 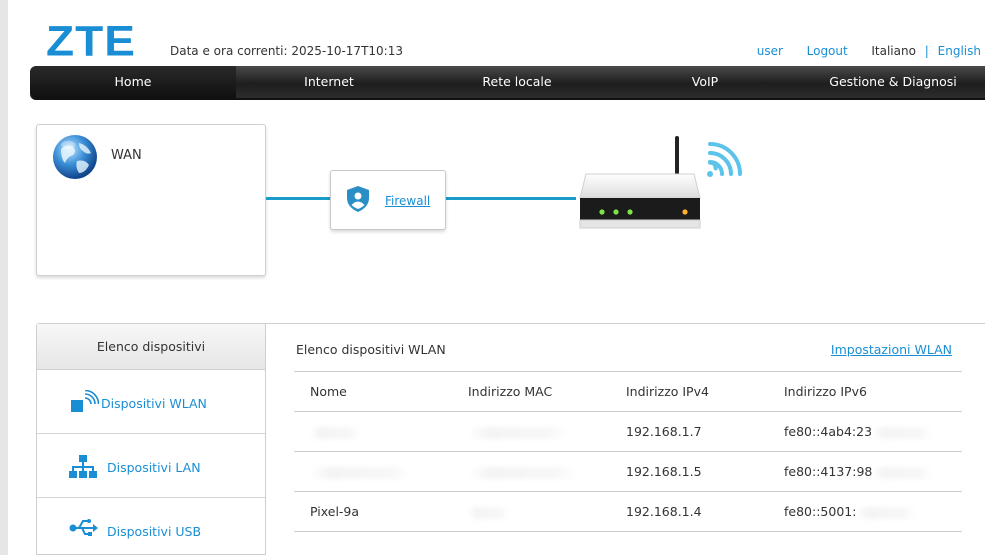 What do you see at coordinates (959, 51) in the screenshot?
I see `language-english-link: English` at bounding box center [959, 51].